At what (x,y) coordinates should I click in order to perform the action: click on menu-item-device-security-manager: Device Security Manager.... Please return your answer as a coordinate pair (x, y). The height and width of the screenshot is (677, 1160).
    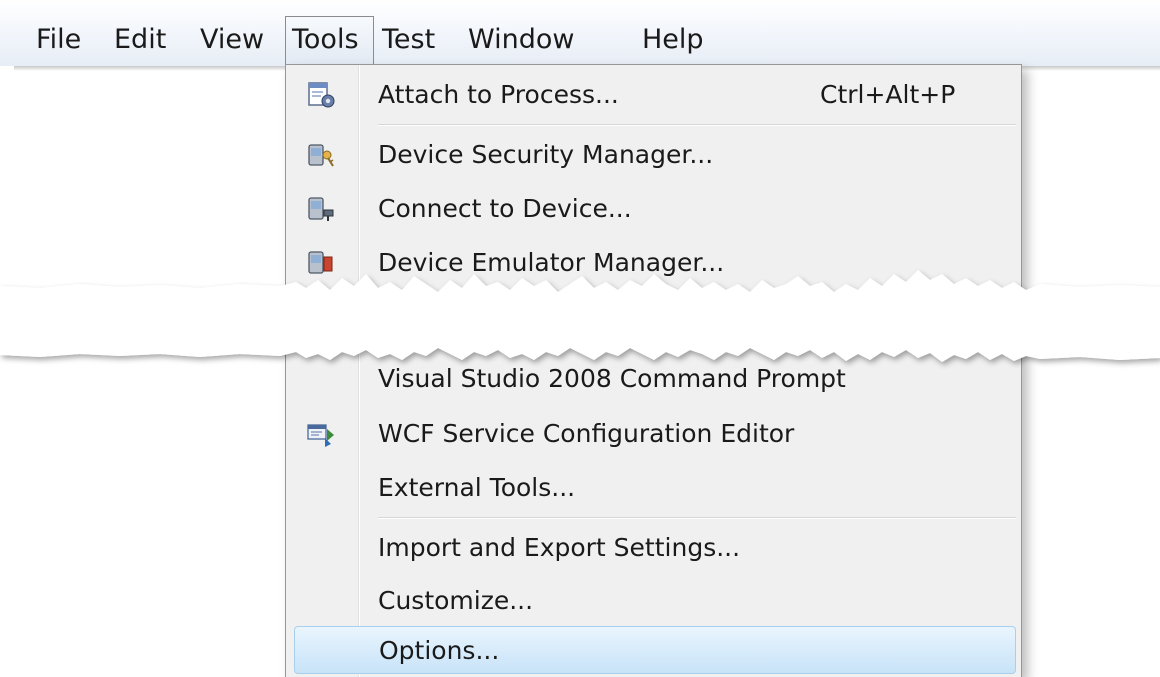
    Looking at the image, I should click on (653, 155).